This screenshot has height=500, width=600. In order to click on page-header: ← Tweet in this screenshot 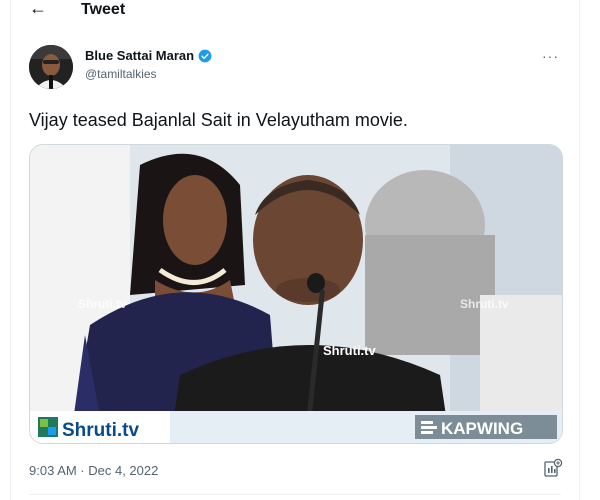, I will do `click(295, 11)`.